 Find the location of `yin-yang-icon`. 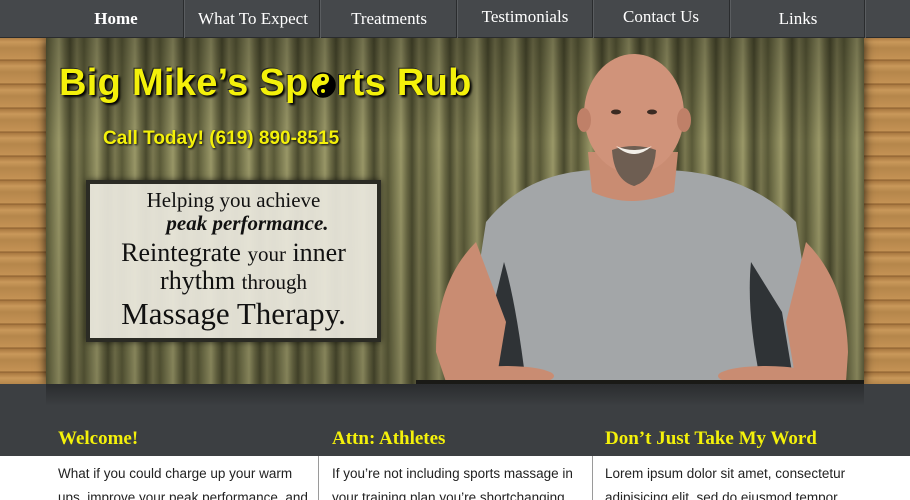

yin-yang-icon is located at coordinates (322, 81).